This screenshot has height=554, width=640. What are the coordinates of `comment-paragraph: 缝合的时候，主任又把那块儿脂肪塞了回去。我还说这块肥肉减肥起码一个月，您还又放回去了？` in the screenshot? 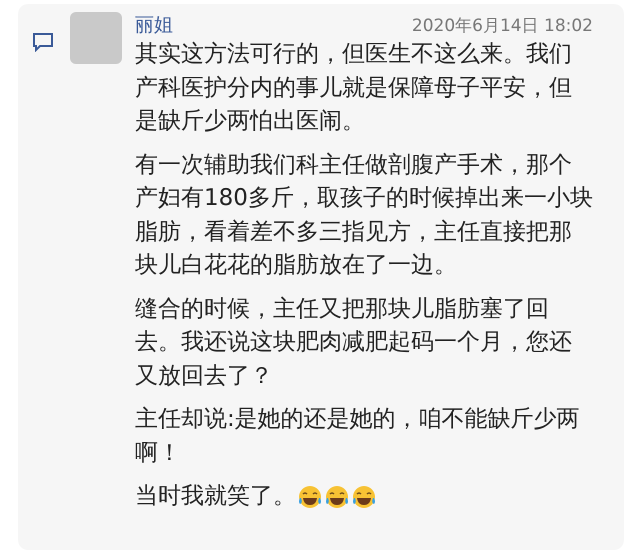 It's located at (354, 342).